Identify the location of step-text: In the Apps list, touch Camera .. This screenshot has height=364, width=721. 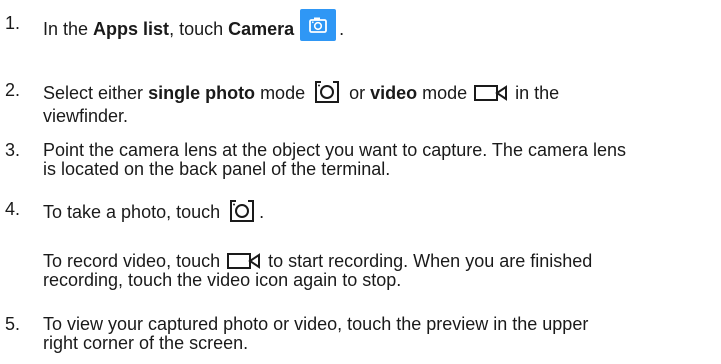
(379, 27).